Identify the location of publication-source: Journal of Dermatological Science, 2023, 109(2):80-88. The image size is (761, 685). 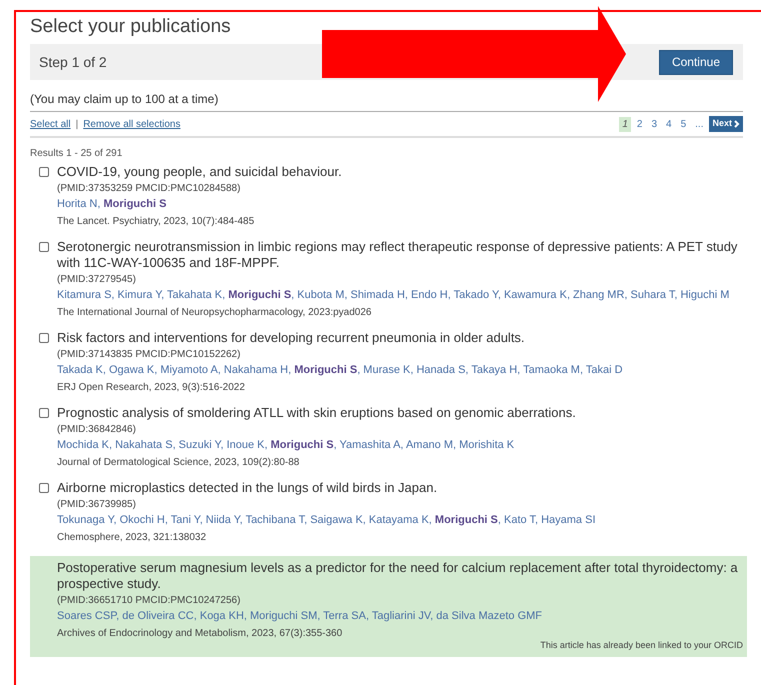
(178, 462).